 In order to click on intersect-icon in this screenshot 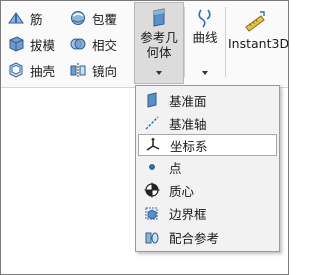, I will do `click(78, 44)`.